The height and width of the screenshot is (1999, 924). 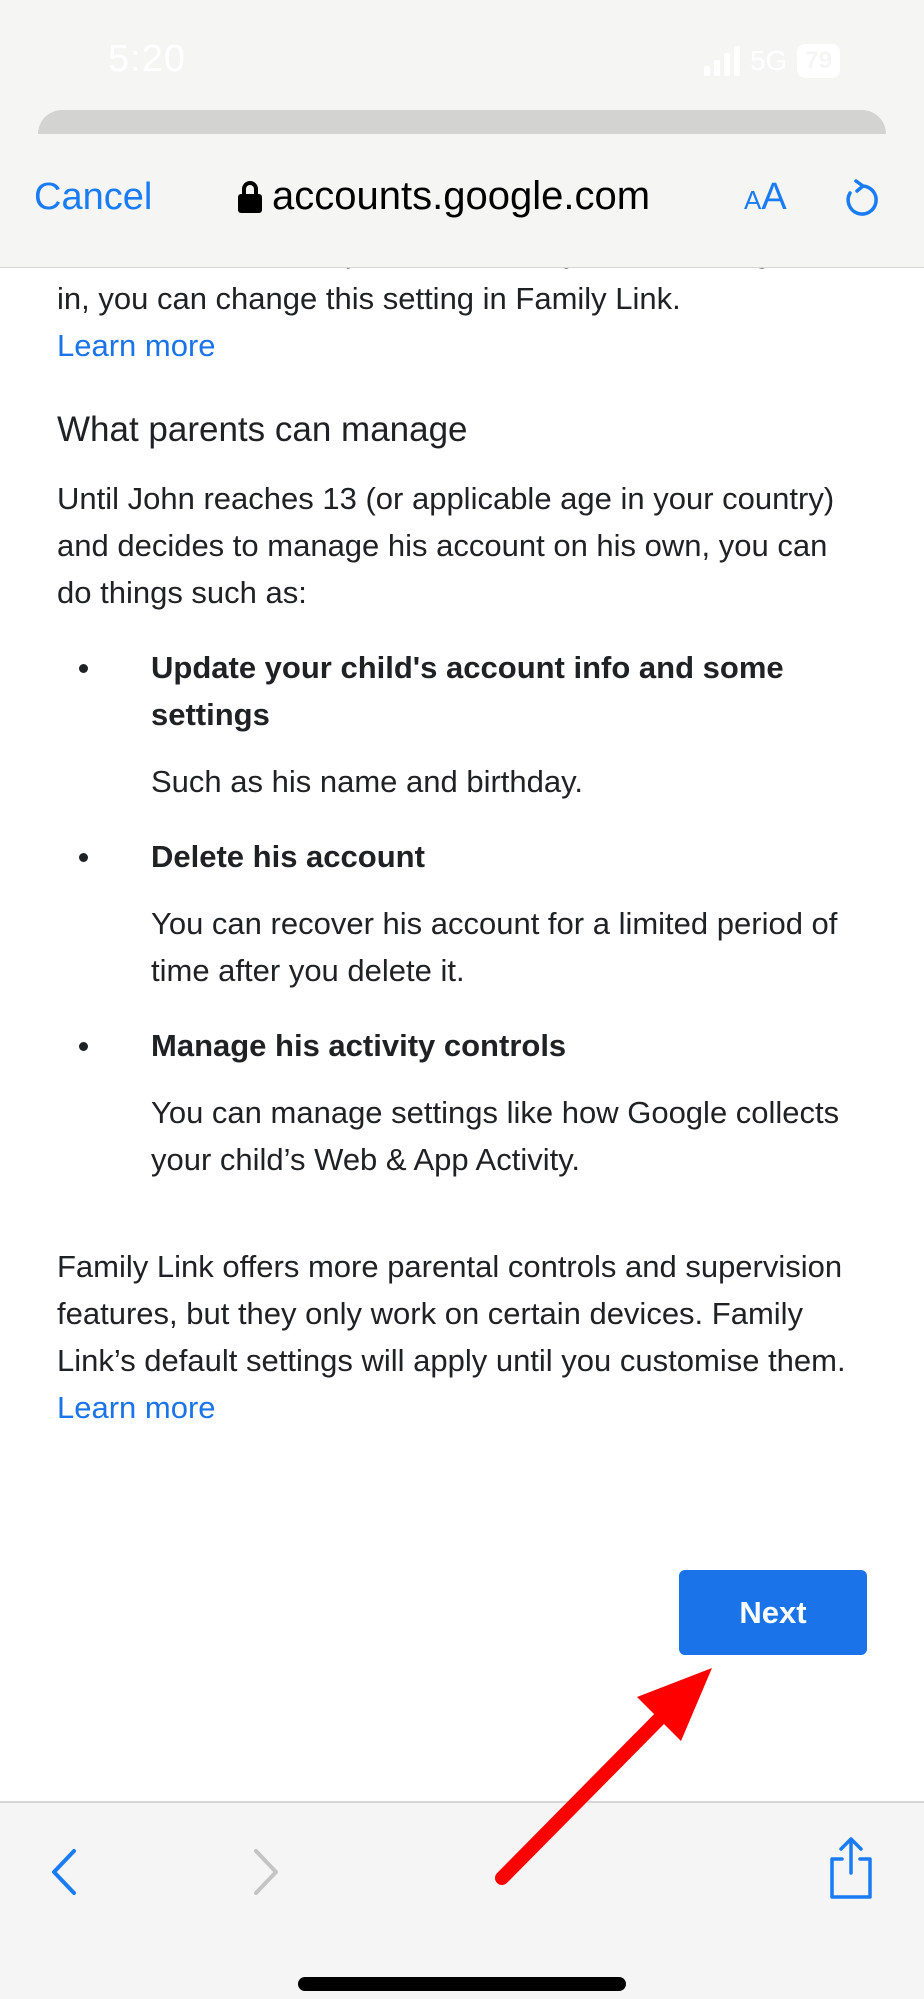 What do you see at coordinates (768, 60) in the screenshot?
I see `network-type: 5G` at bounding box center [768, 60].